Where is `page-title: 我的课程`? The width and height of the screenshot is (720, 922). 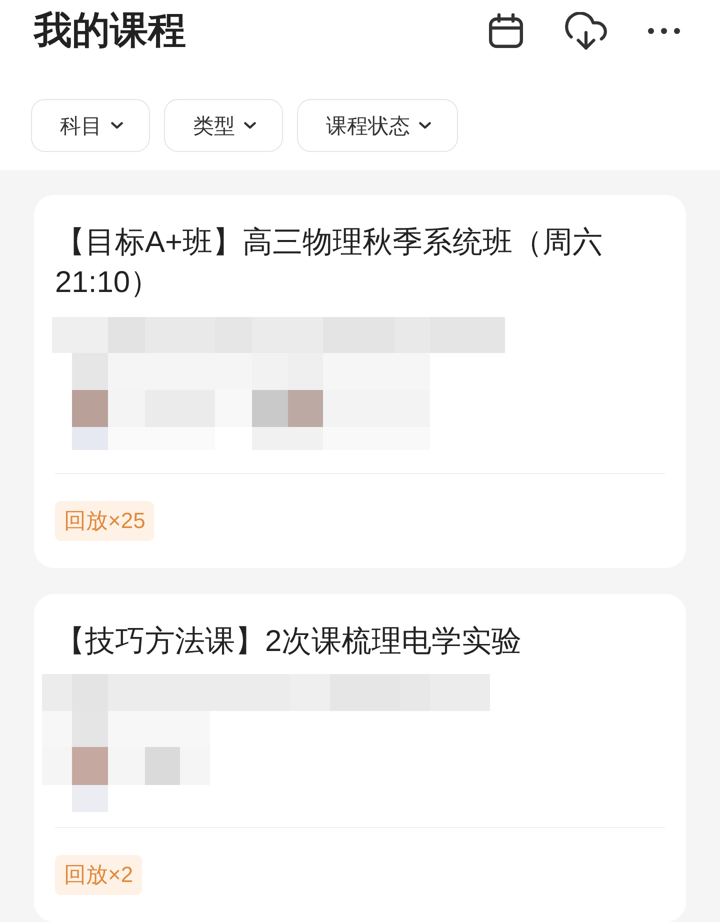
page-title: 我的课程 is located at coordinates (110, 31).